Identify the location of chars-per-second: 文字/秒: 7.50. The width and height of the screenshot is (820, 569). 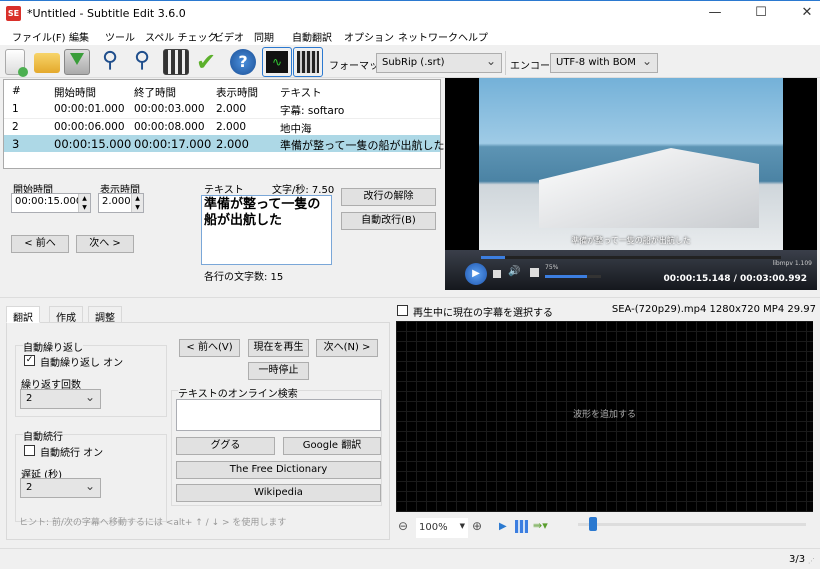
(303, 190).